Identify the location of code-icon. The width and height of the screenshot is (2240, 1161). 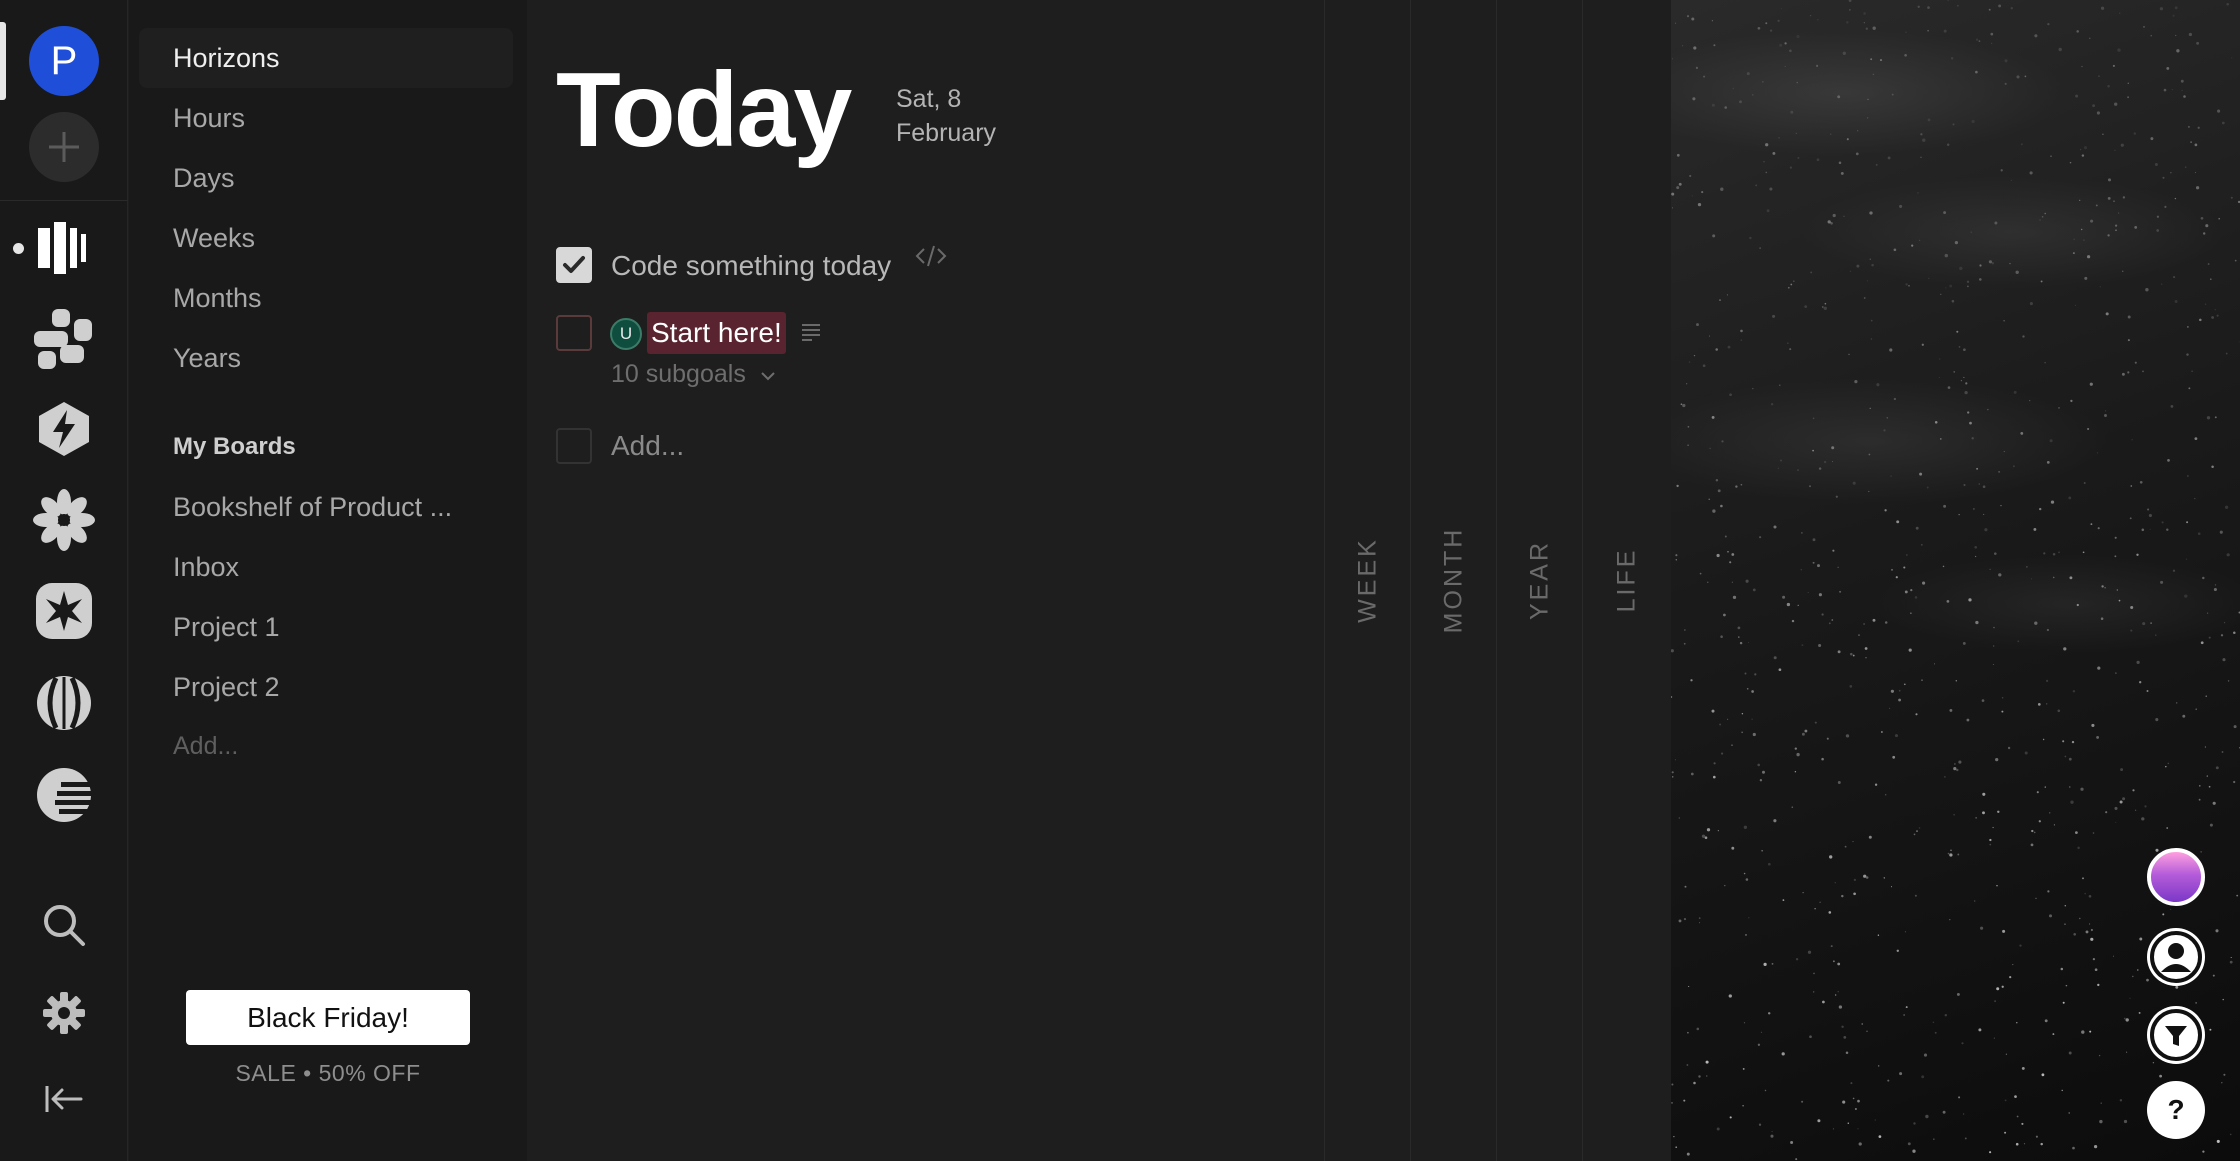
(931, 256).